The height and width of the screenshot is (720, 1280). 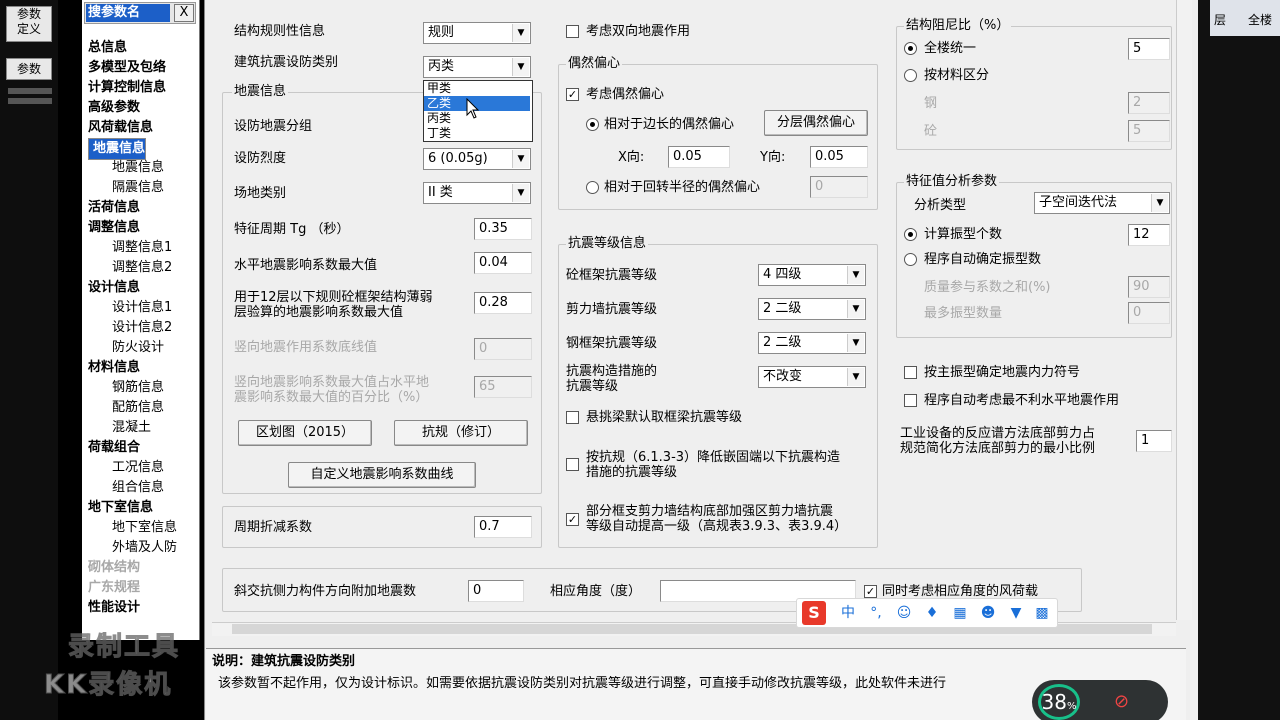 I want to click on damping-title: 结构阻尼比（%）, so click(x=958, y=26).